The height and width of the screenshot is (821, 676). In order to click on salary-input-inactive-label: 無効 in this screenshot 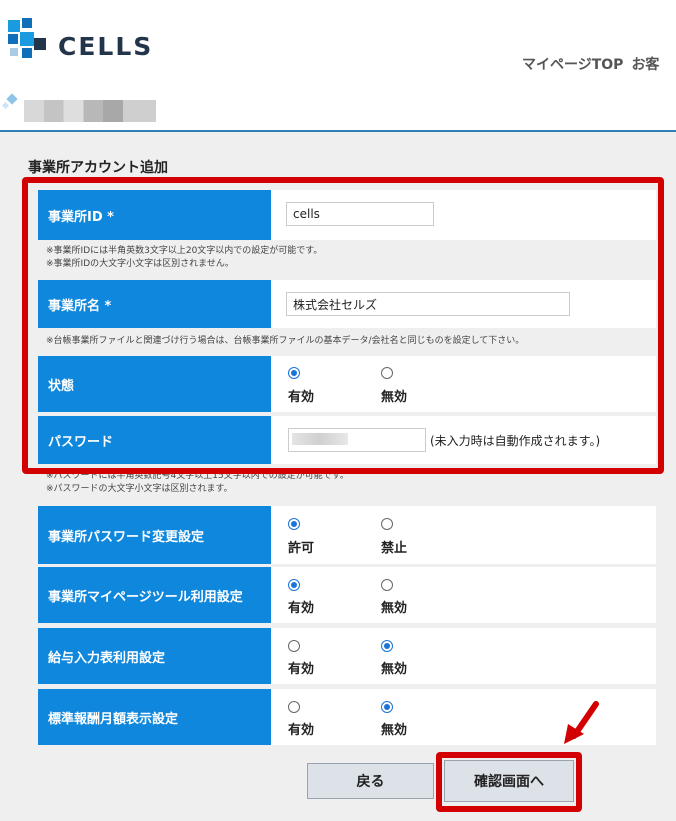, I will do `click(394, 669)`.